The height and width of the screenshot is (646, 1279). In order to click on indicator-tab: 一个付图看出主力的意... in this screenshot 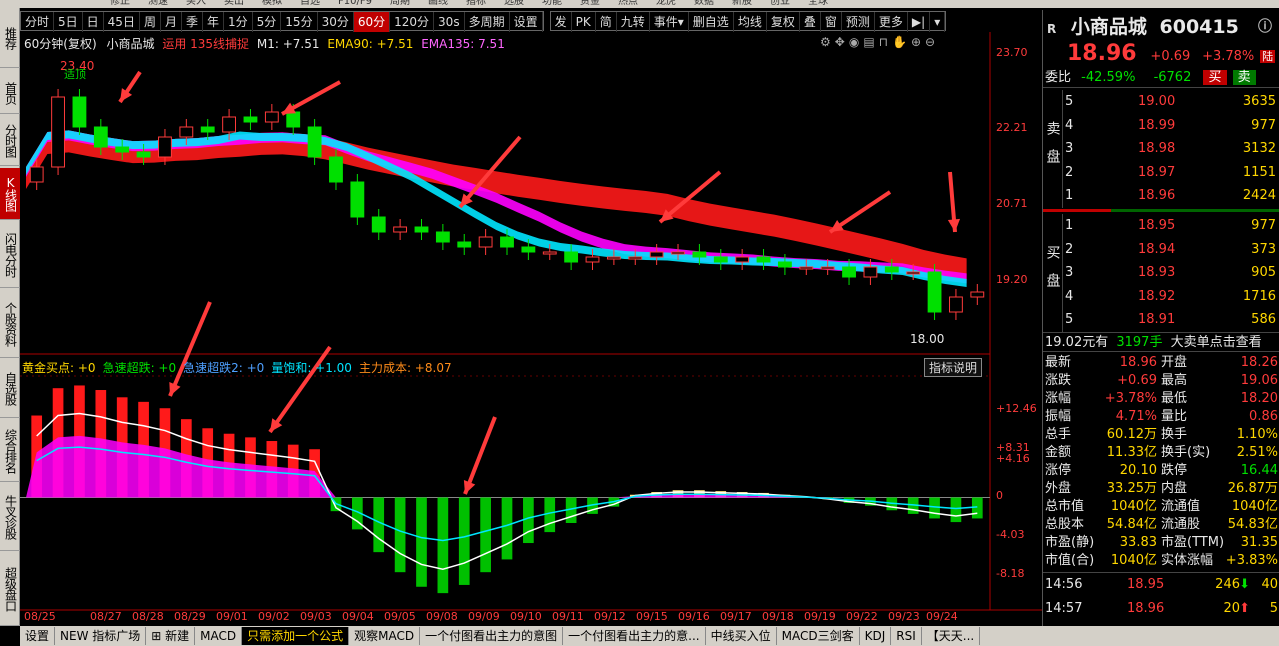, I will do `click(634, 636)`.